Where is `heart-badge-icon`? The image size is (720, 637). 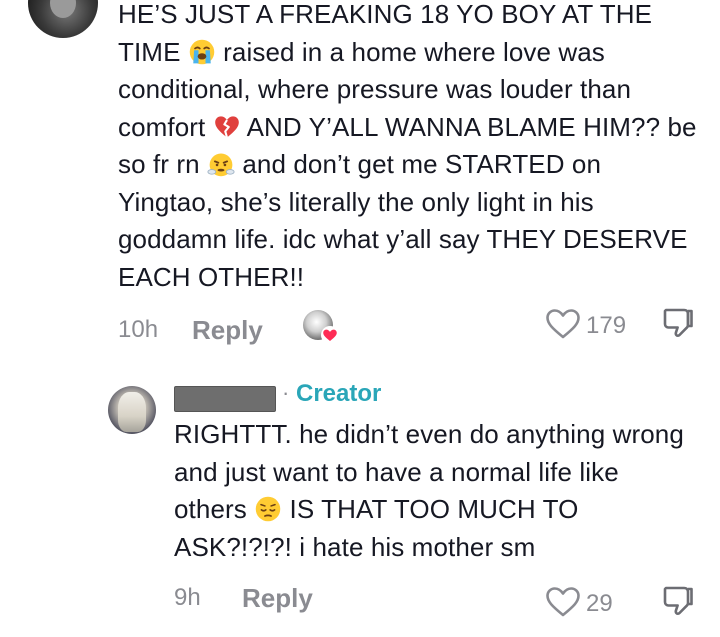 heart-badge-icon is located at coordinates (330, 335).